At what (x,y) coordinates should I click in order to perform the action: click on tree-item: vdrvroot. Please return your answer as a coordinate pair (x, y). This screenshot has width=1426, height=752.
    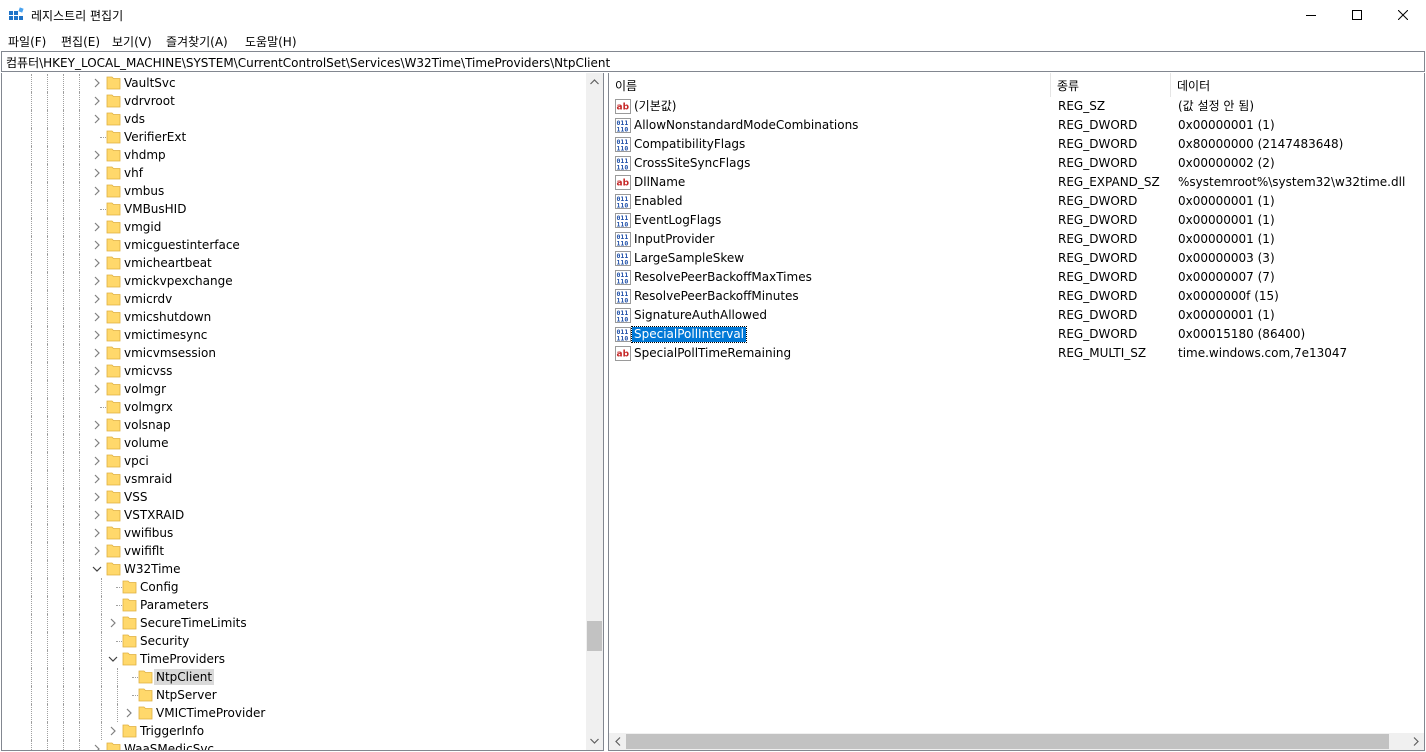
    Looking at the image, I should click on (294, 101).